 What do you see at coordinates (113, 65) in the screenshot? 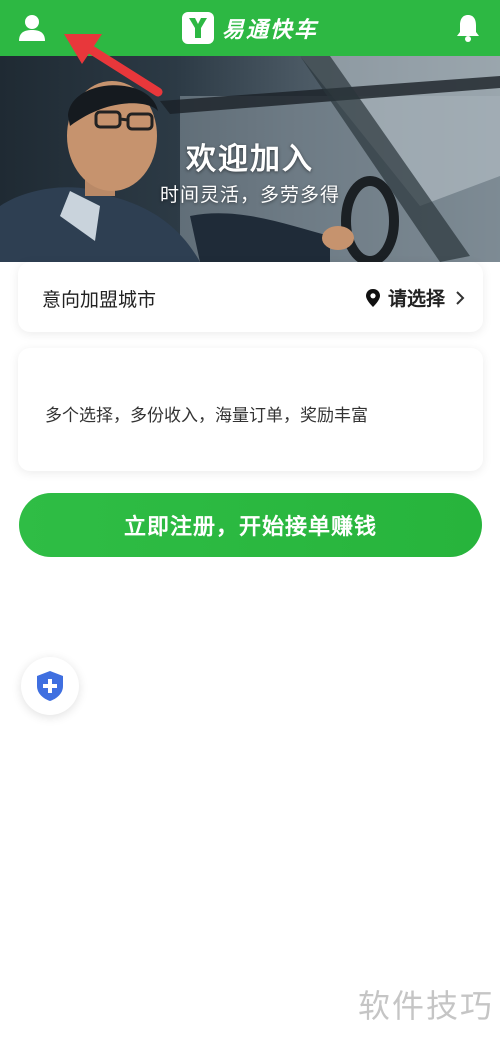
I see `red-arrow-annotation` at bounding box center [113, 65].